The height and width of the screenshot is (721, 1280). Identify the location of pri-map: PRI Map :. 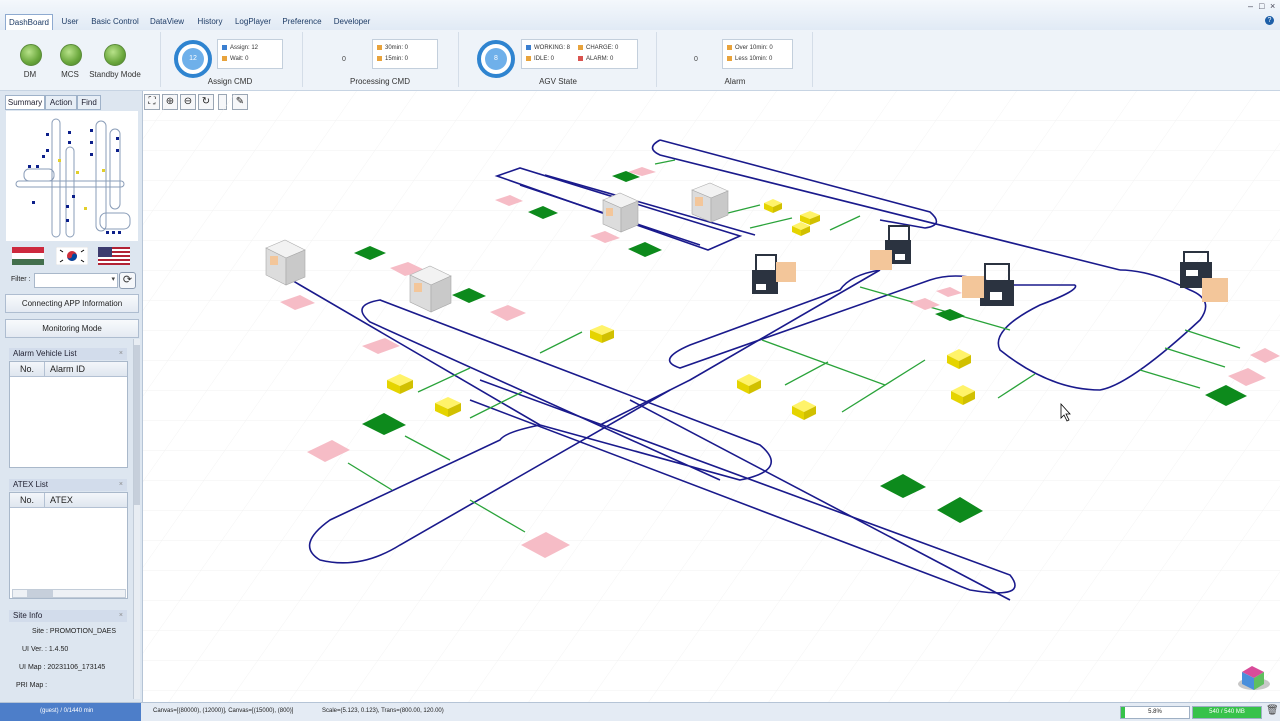
(32, 685).